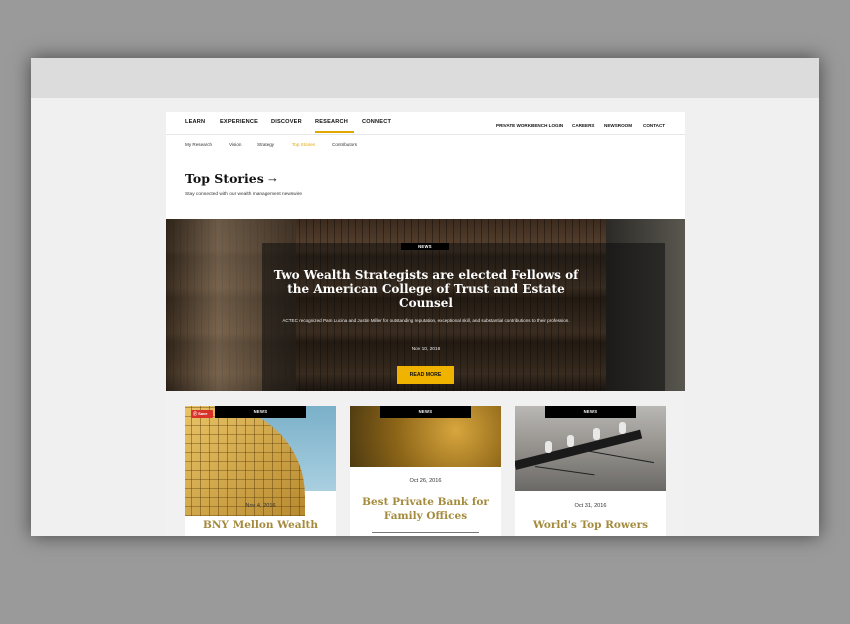 This screenshot has height=624, width=850. What do you see at coordinates (202, 414) in the screenshot?
I see `pinterest-save-button: ⓟ Save` at bounding box center [202, 414].